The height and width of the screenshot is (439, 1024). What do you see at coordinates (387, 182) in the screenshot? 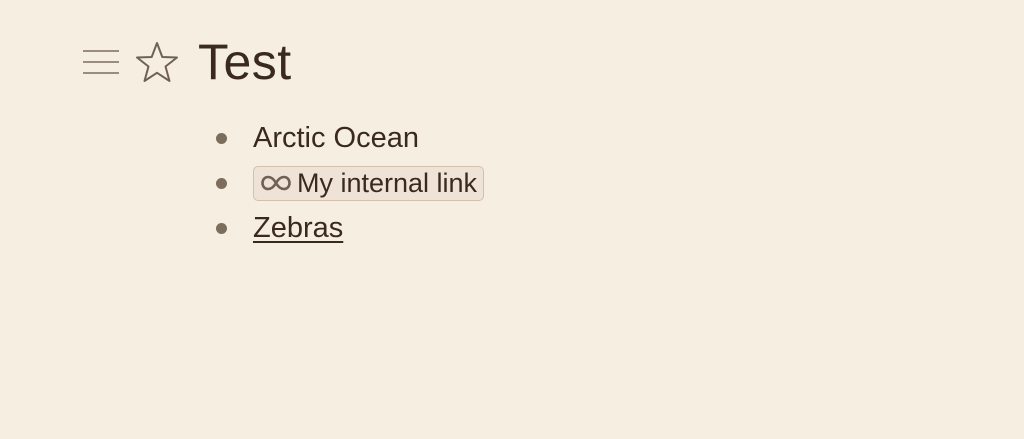
I see `internal-link-label: My internal link` at bounding box center [387, 182].